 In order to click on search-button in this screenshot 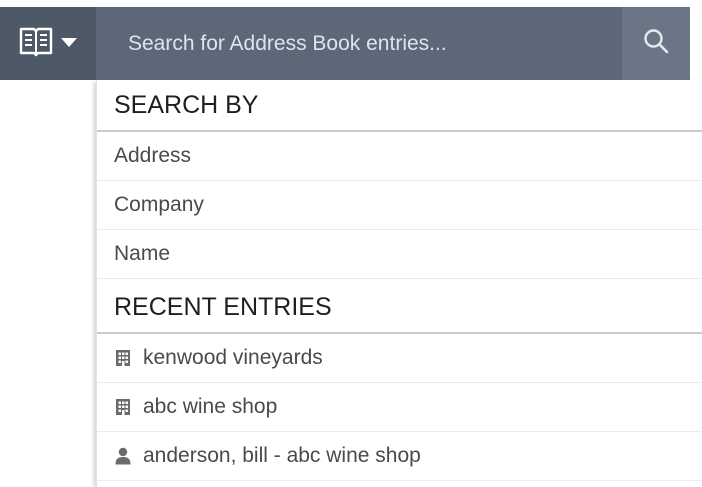, I will do `click(656, 43)`.